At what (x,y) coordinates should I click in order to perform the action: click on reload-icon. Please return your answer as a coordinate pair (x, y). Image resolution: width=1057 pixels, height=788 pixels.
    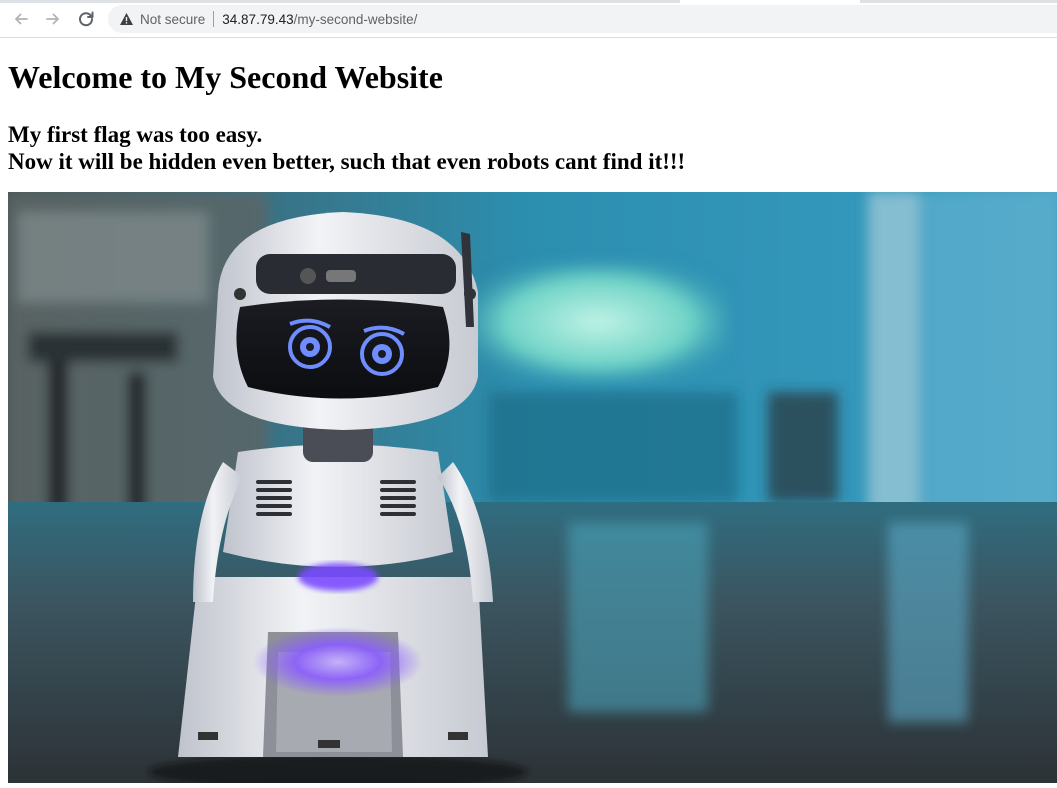
    Looking at the image, I should click on (86, 19).